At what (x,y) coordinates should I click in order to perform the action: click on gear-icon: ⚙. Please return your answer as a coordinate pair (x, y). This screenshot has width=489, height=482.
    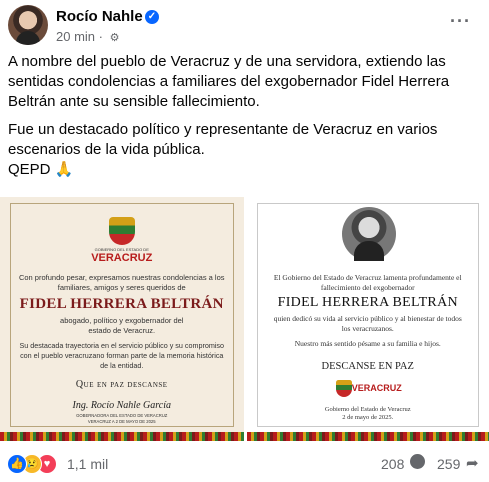
    Looking at the image, I should click on (115, 37).